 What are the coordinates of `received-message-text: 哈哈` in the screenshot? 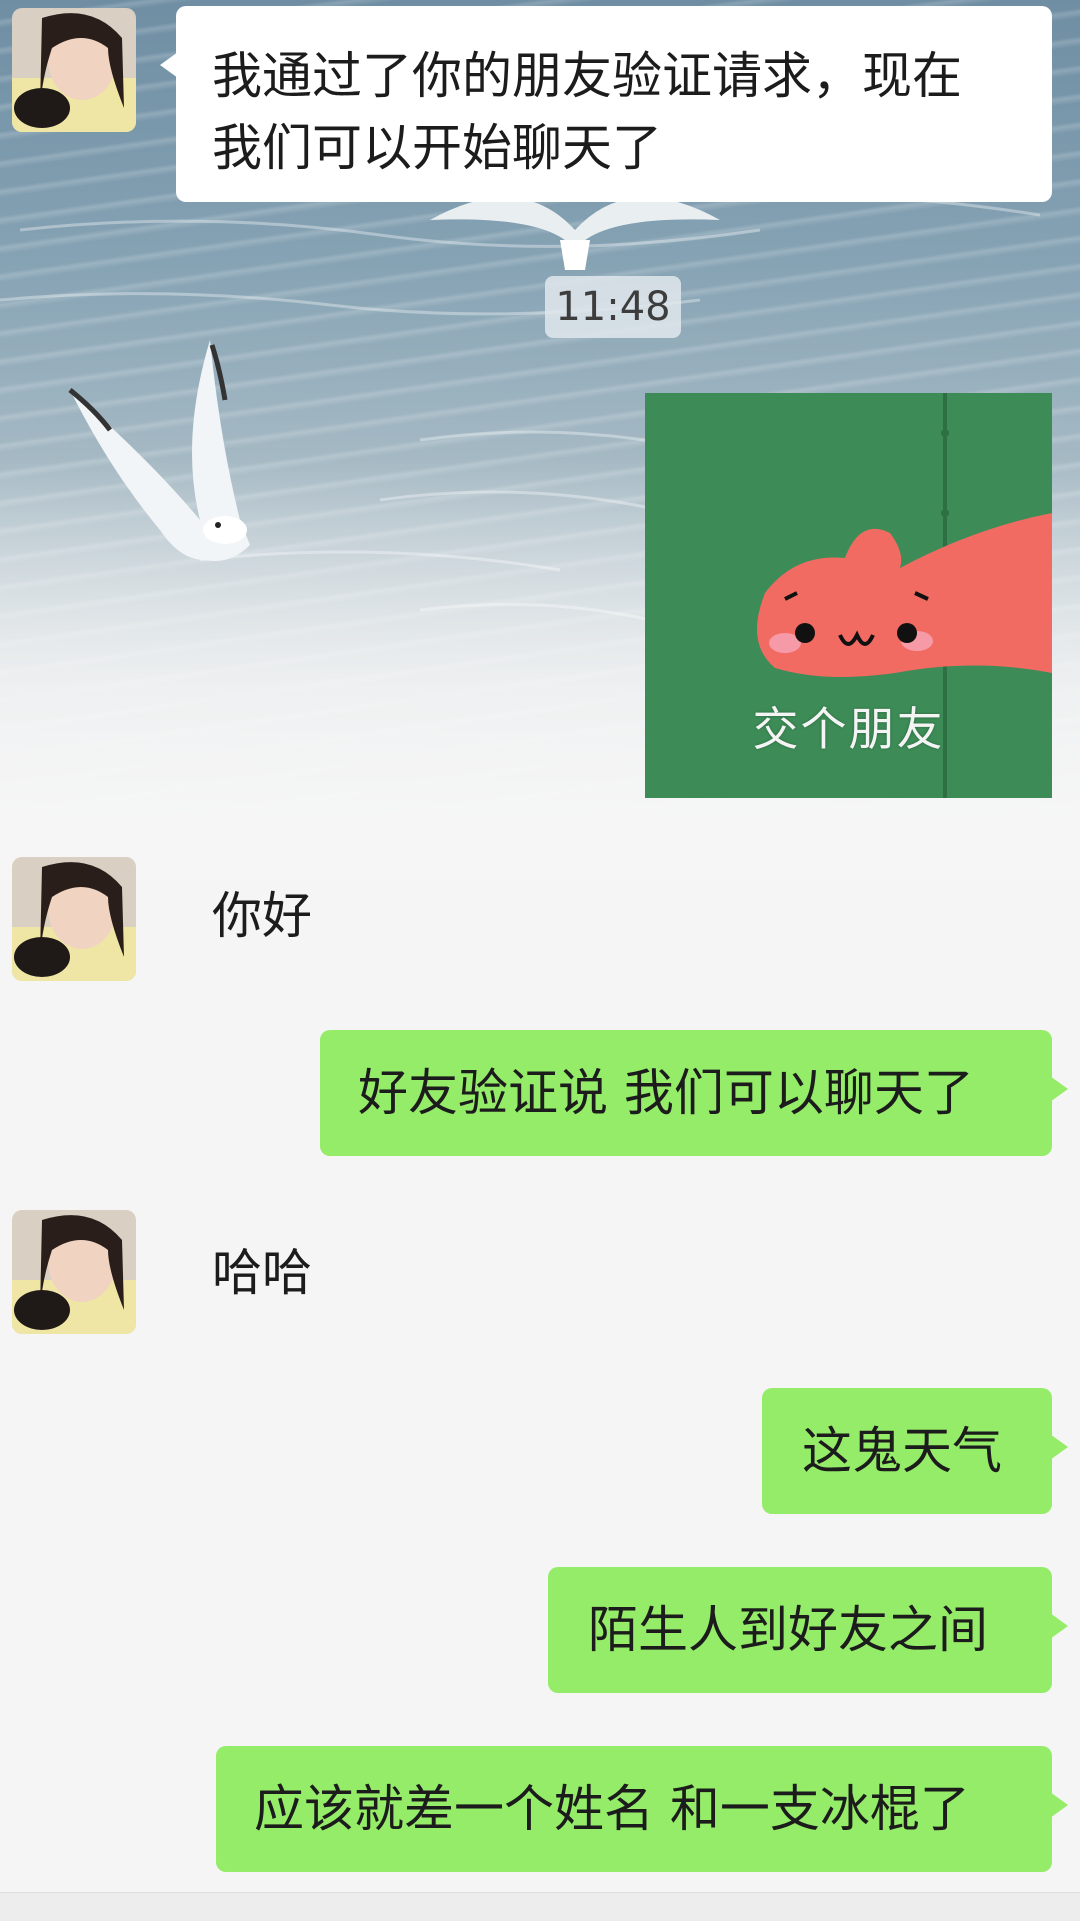 It's located at (262, 1273).